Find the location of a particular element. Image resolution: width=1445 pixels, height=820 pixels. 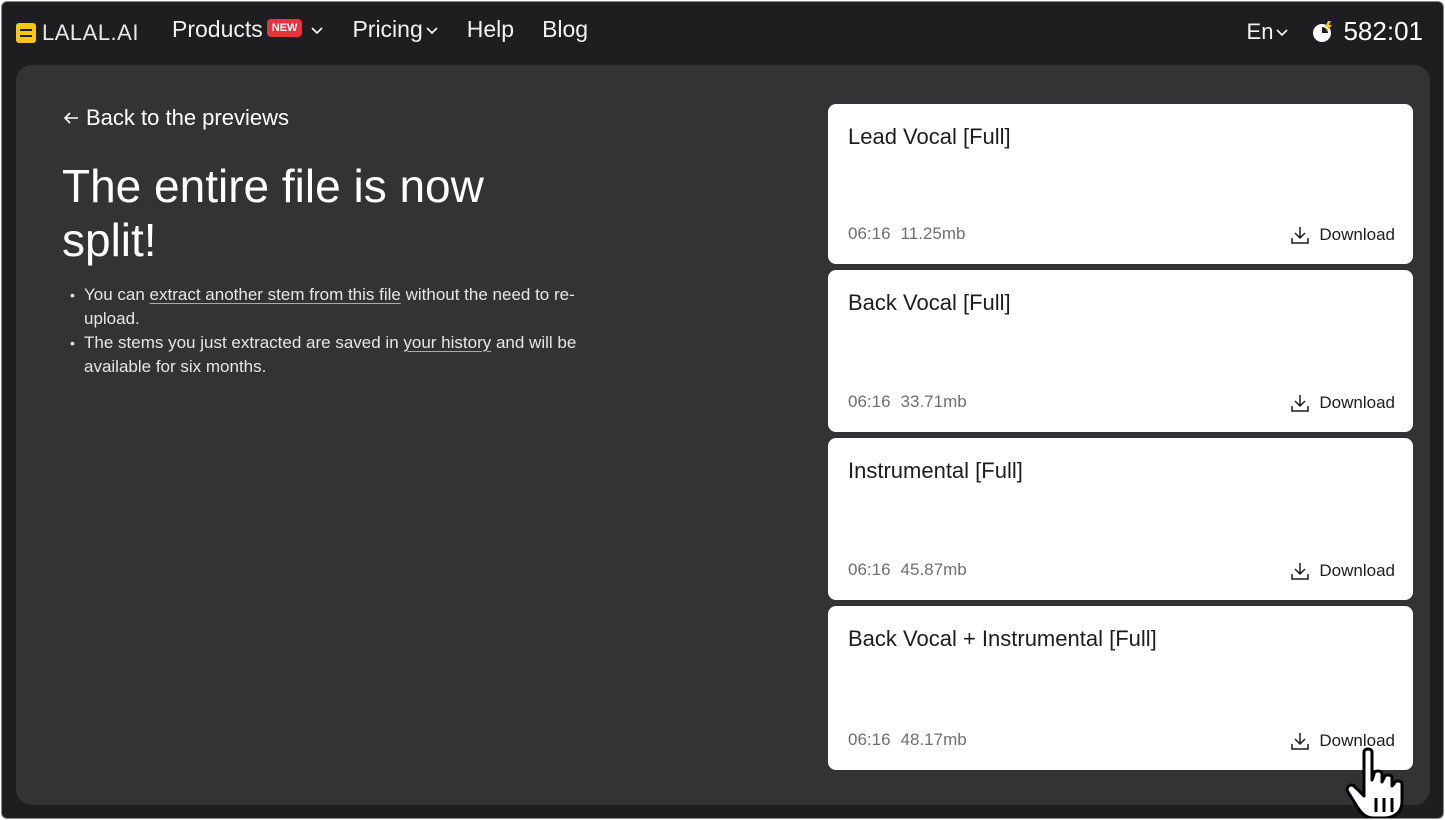

nav-help-label: Help is located at coordinates (490, 29).